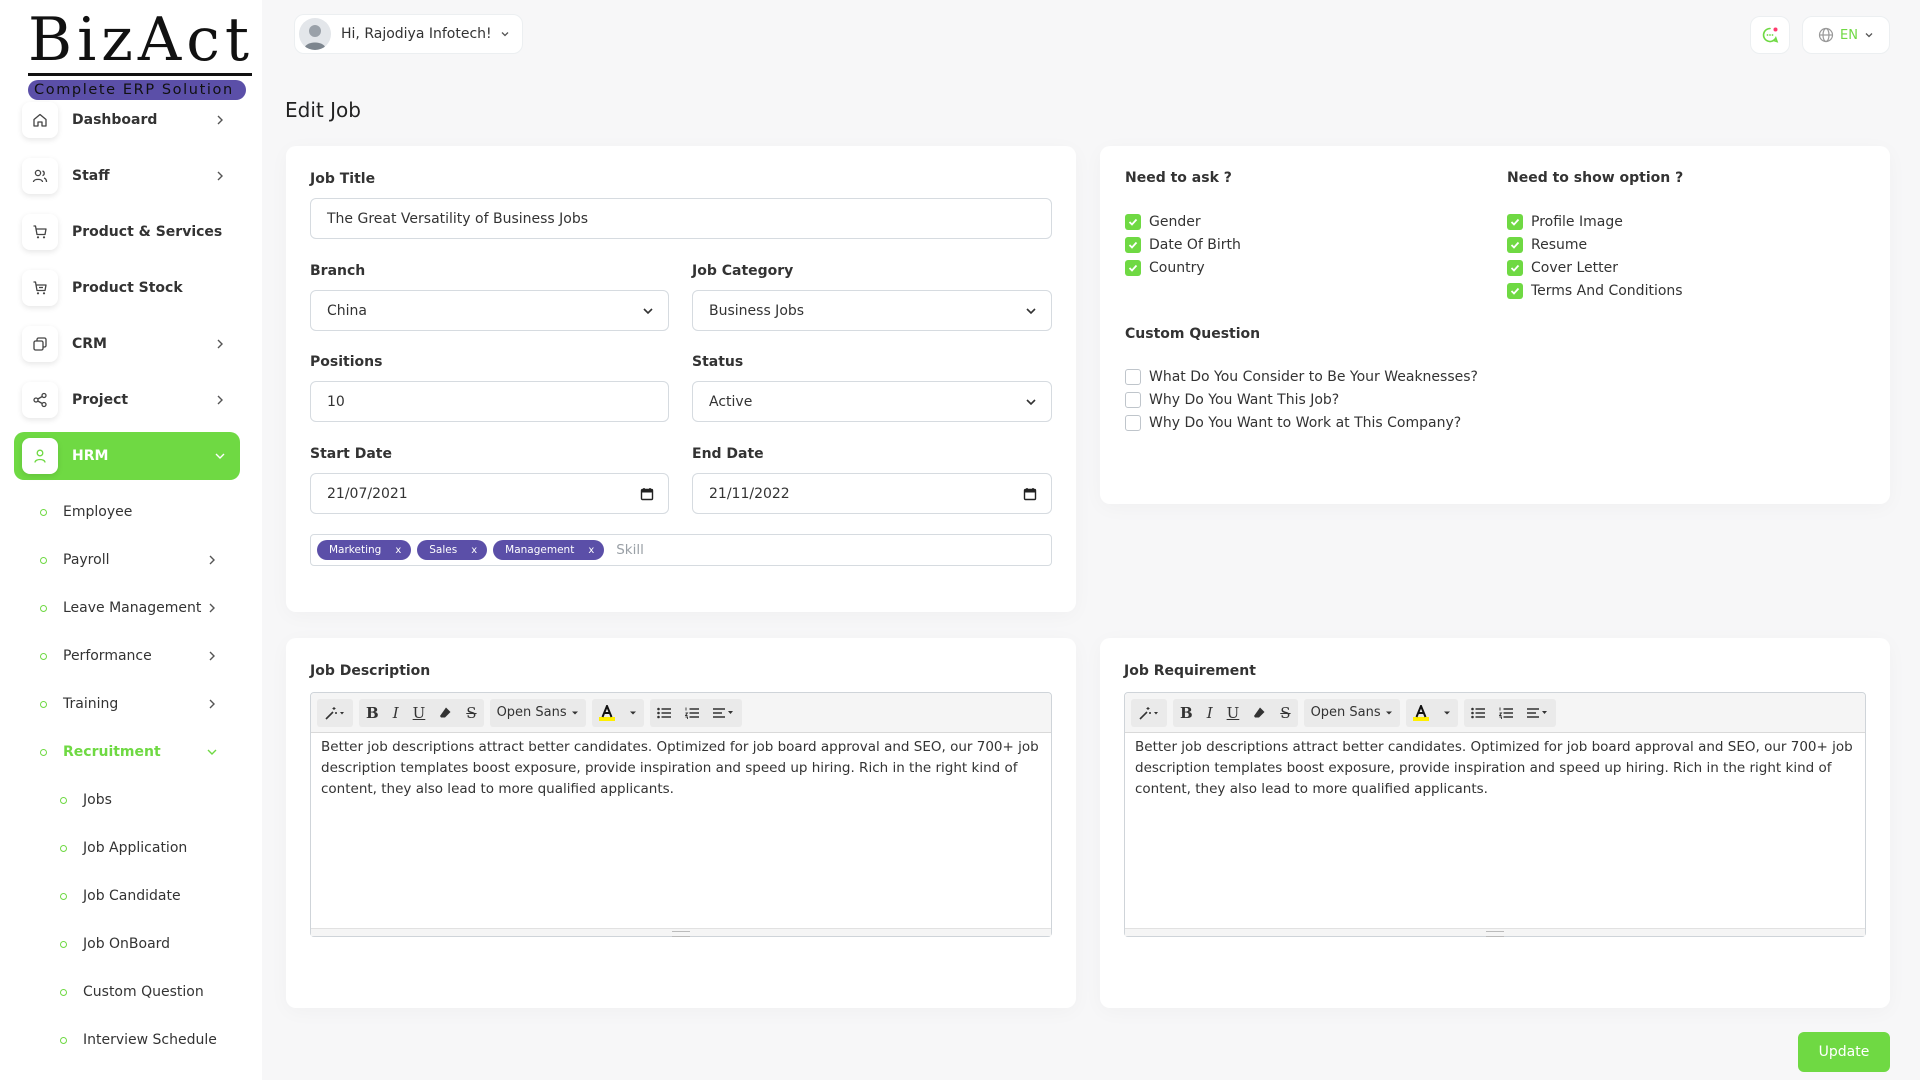 This screenshot has width=1920, height=1080. What do you see at coordinates (1183, 245) in the screenshot?
I see `ask-date-of-birth-checkbox: Date Of Birth` at bounding box center [1183, 245].